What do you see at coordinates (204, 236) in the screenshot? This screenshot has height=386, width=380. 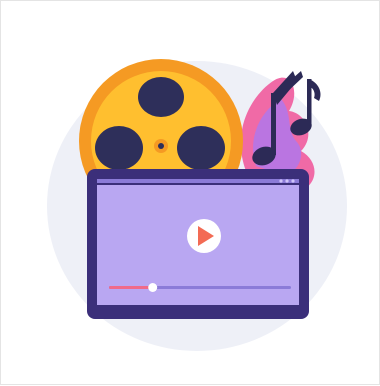 I see `play-icon` at bounding box center [204, 236].